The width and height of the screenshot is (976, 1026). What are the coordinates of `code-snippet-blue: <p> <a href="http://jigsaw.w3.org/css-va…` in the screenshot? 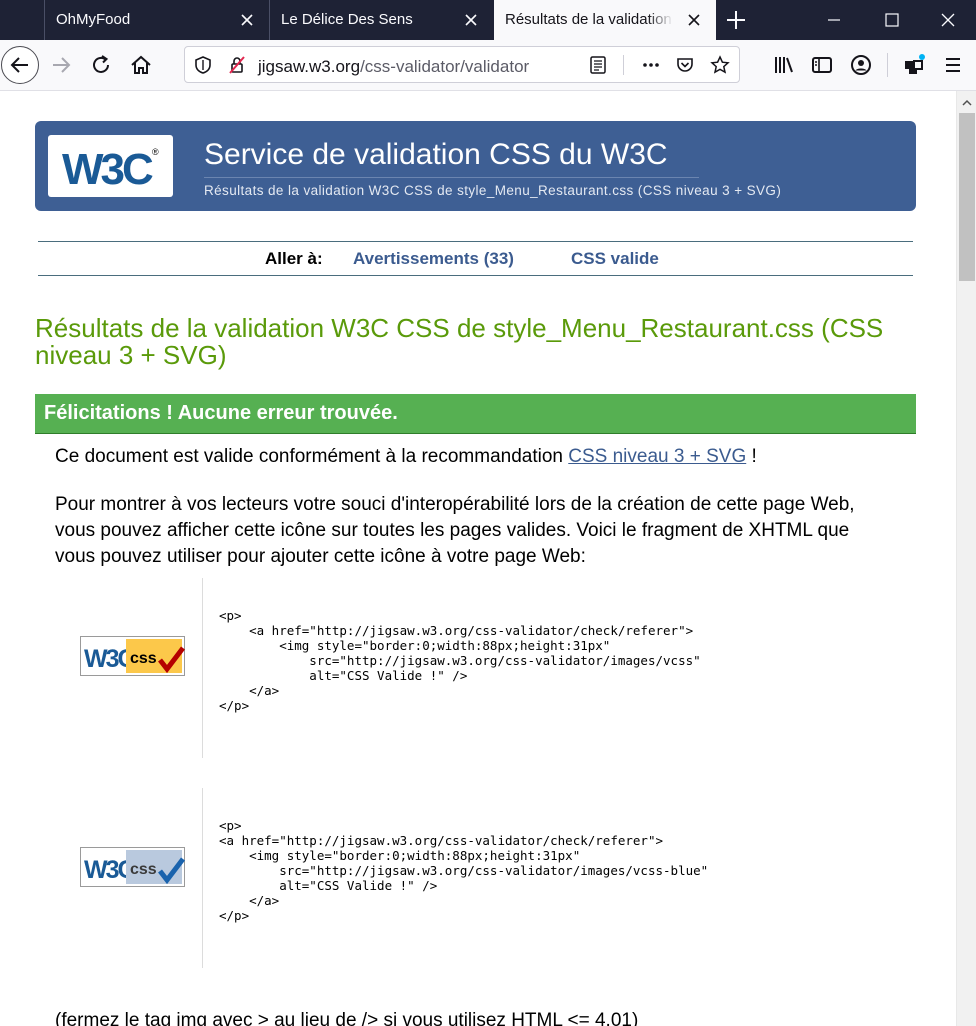 It's located at (562, 878).